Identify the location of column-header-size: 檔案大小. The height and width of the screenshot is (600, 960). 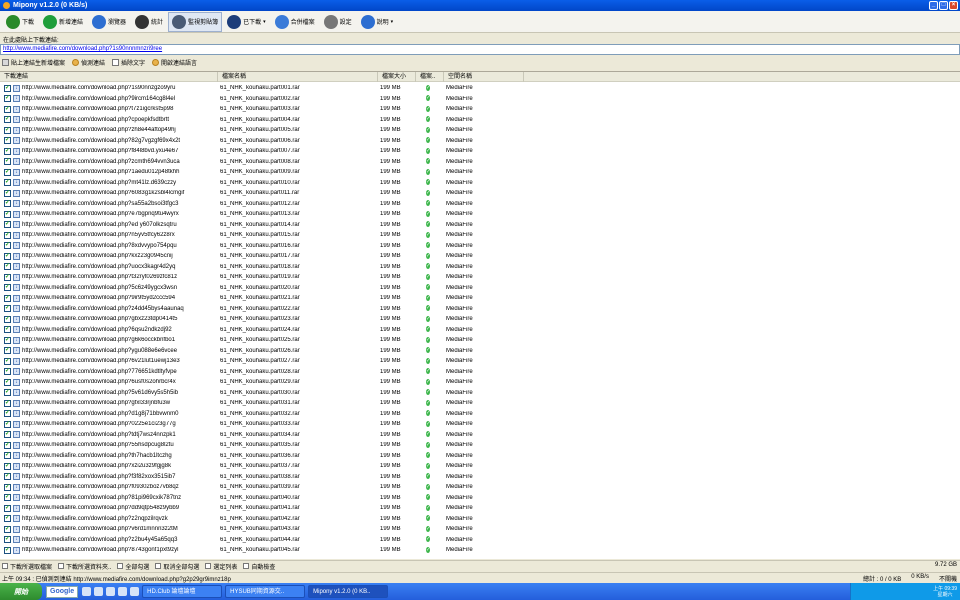
(397, 77).